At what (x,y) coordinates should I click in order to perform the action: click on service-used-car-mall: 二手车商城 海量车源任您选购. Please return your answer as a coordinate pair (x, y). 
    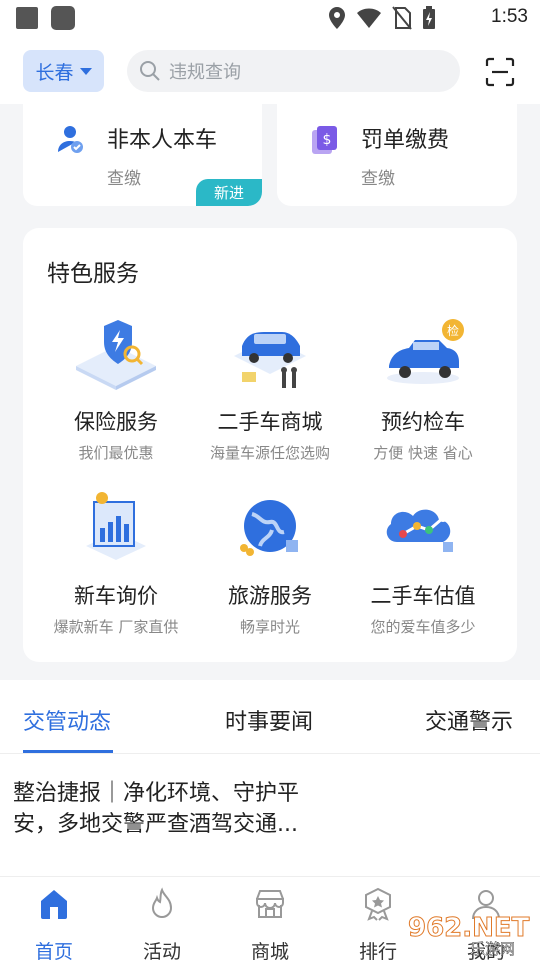
    Looking at the image, I should click on (270, 389).